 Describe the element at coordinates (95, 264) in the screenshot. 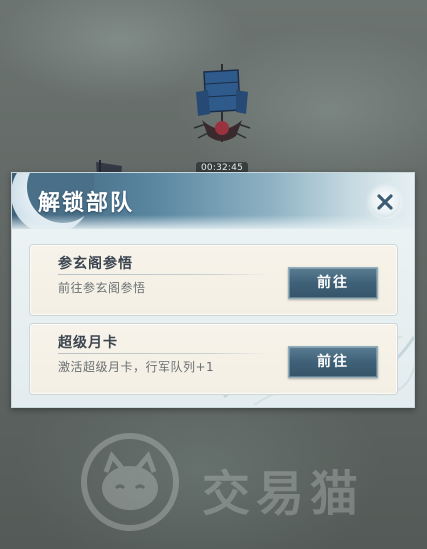

I see `card-title: 参玄阁参悟` at that location.